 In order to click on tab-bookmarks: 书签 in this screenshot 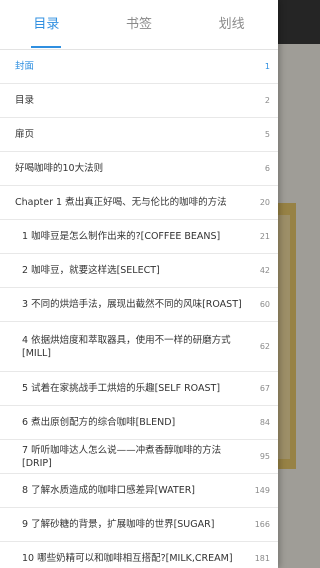, I will do `click(139, 24)`.